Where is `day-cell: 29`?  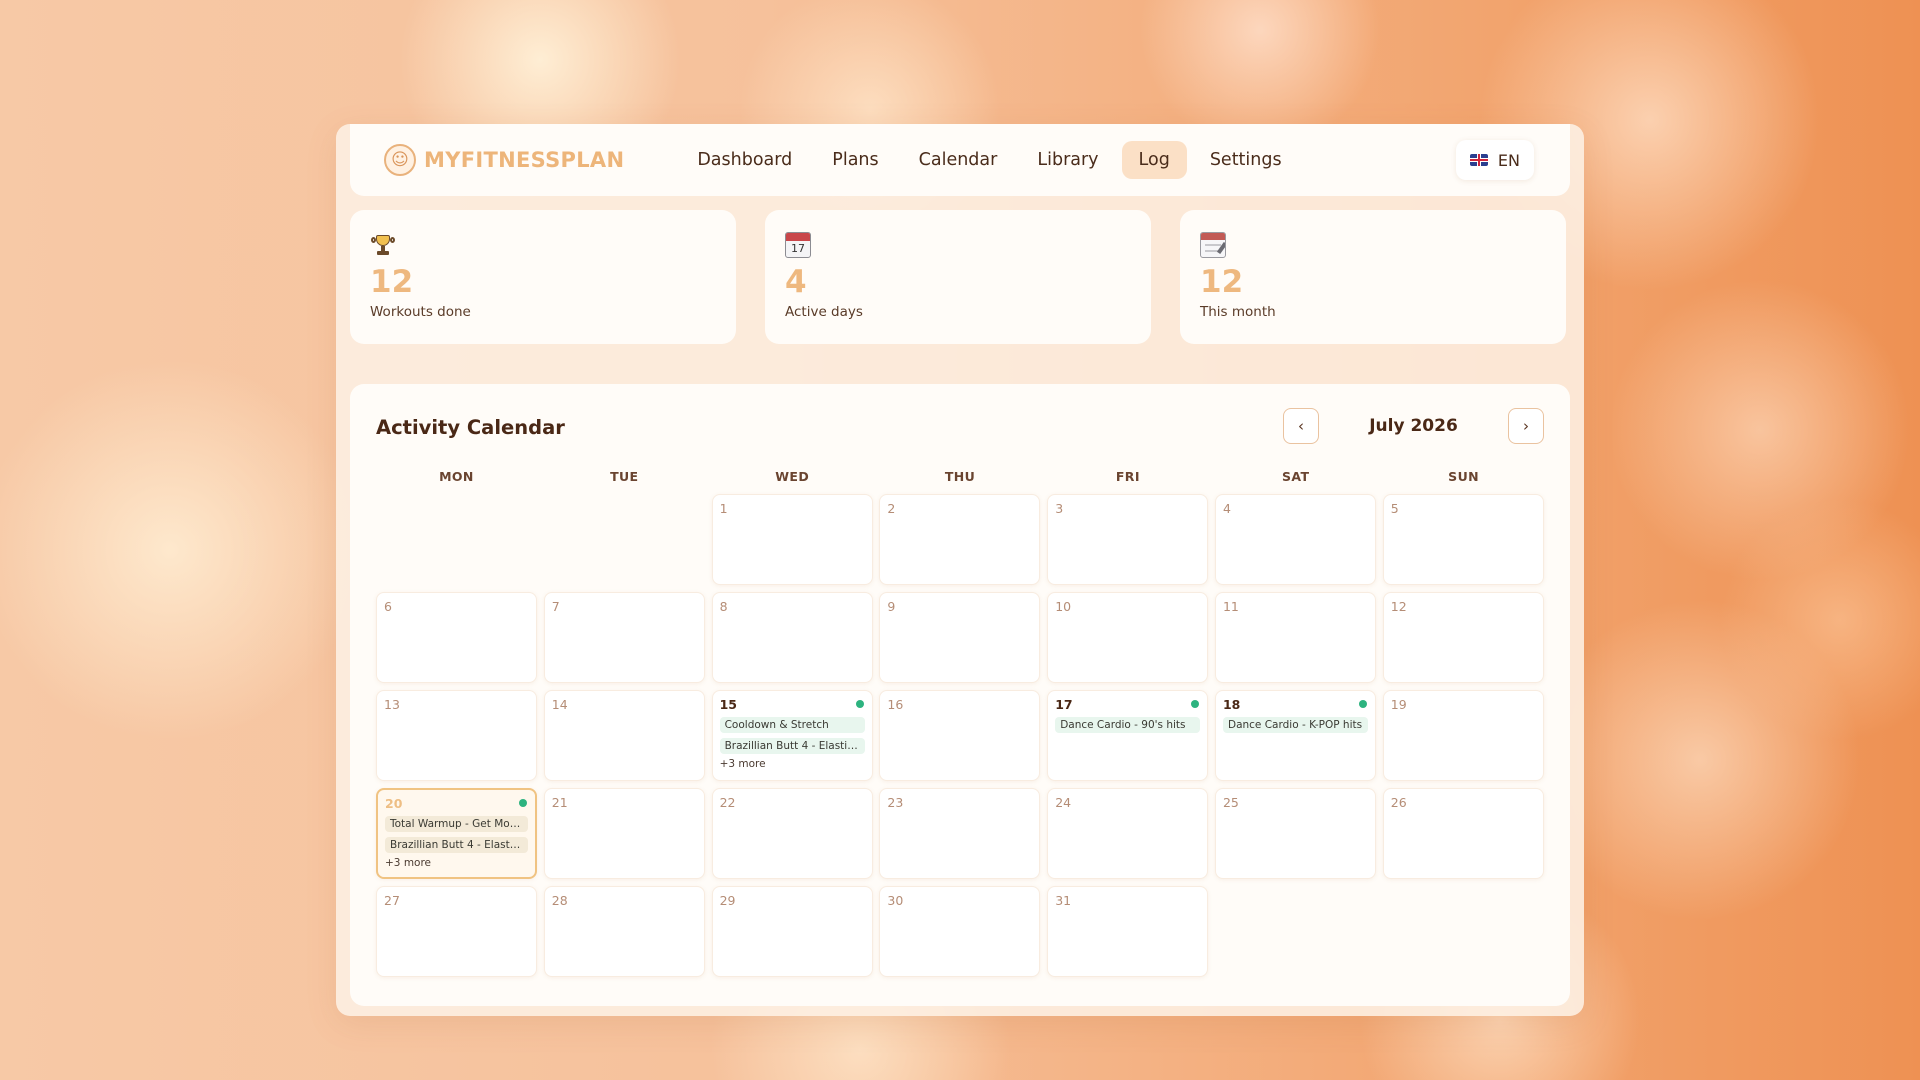
day-cell: 29 is located at coordinates (792, 931).